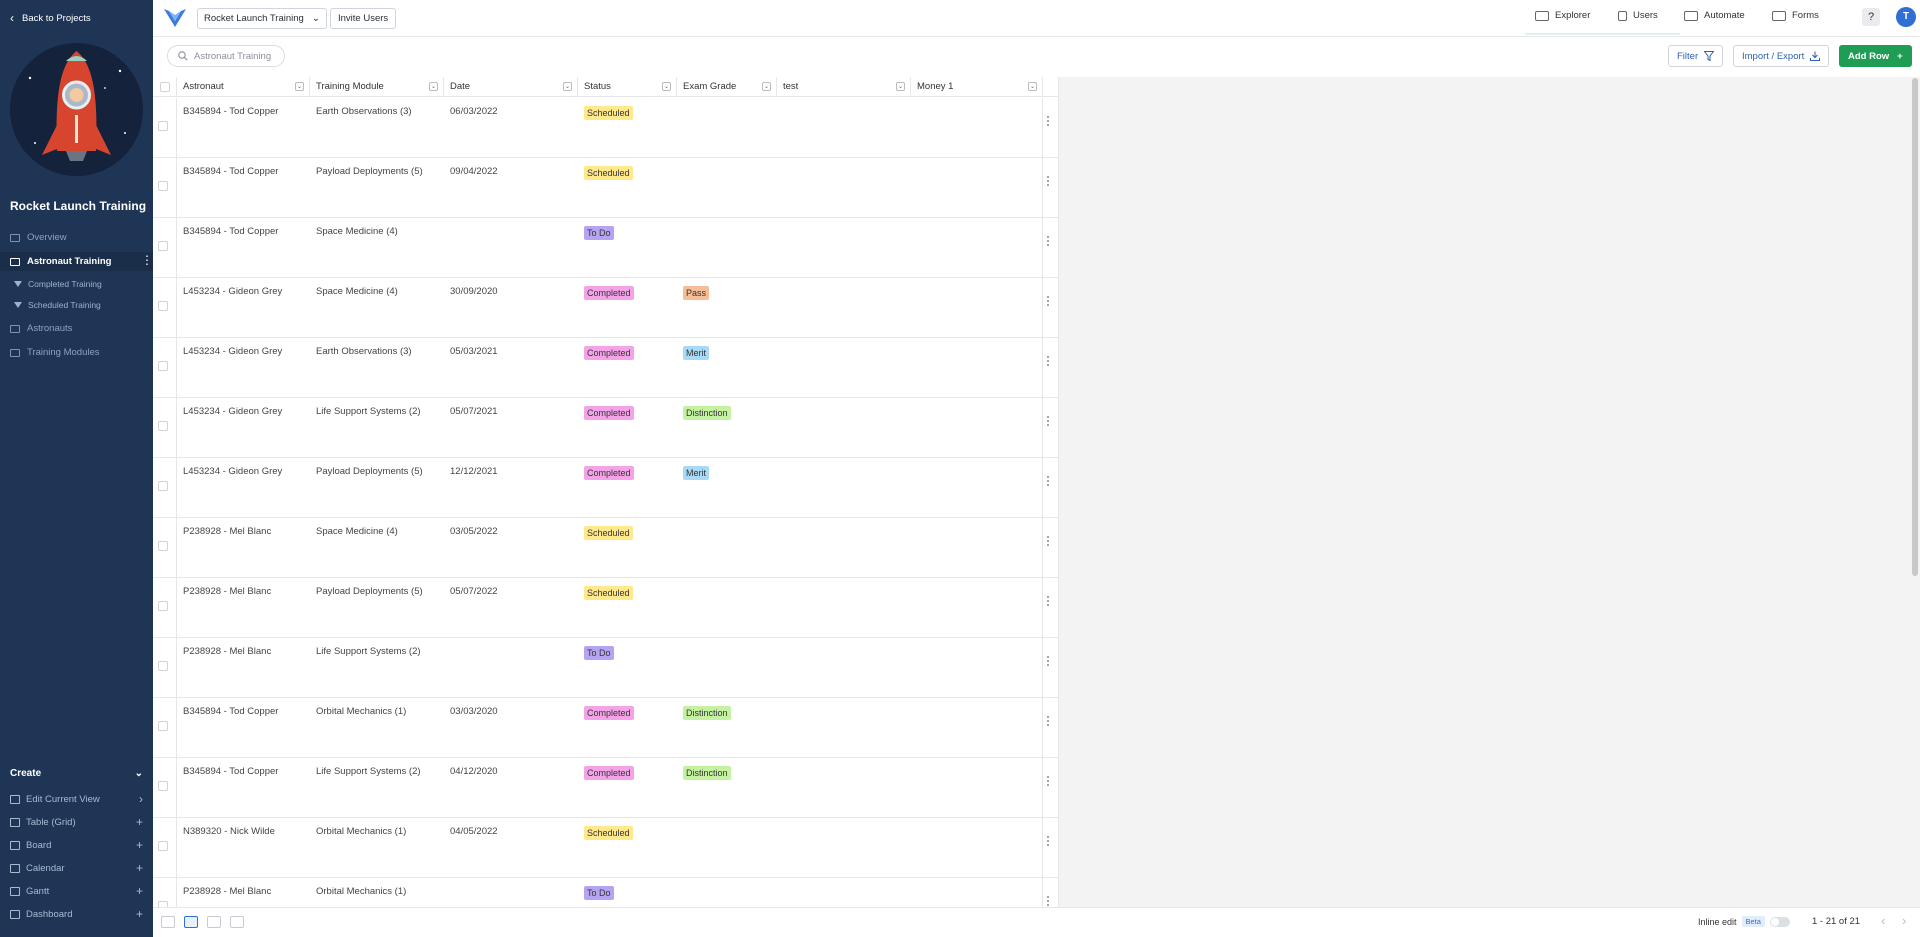  Describe the element at coordinates (696, 293) in the screenshot. I see `cell-exam-grade: Pass` at that location.